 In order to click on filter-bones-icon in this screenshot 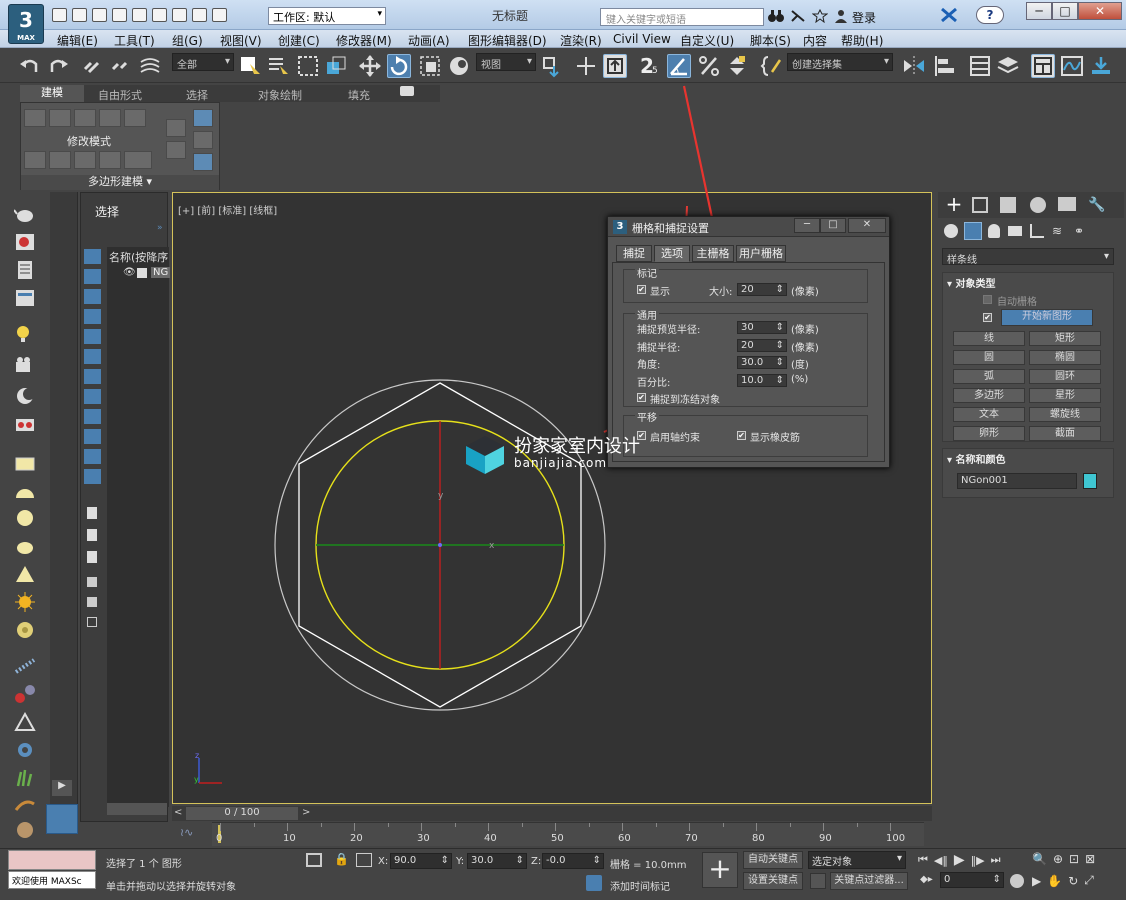, I will do `click(92, 416)`.